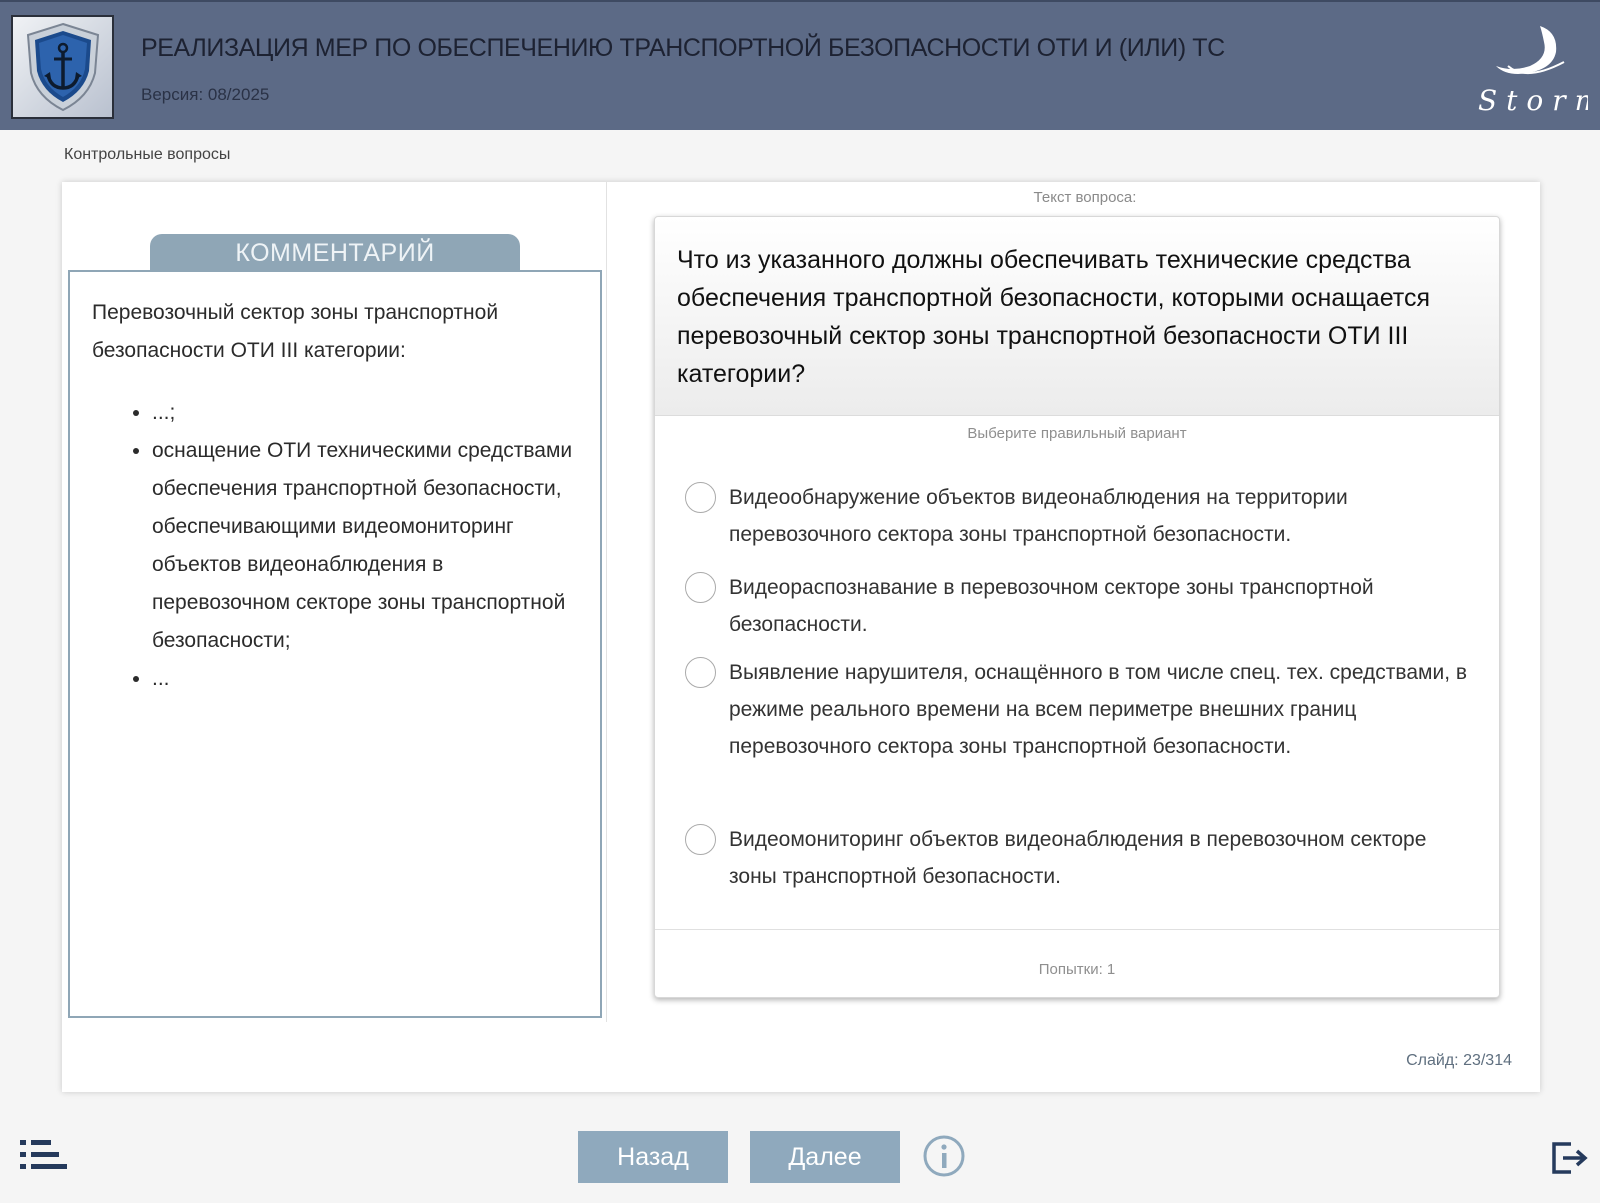  I want to click on column-divider, so click(606, 602).